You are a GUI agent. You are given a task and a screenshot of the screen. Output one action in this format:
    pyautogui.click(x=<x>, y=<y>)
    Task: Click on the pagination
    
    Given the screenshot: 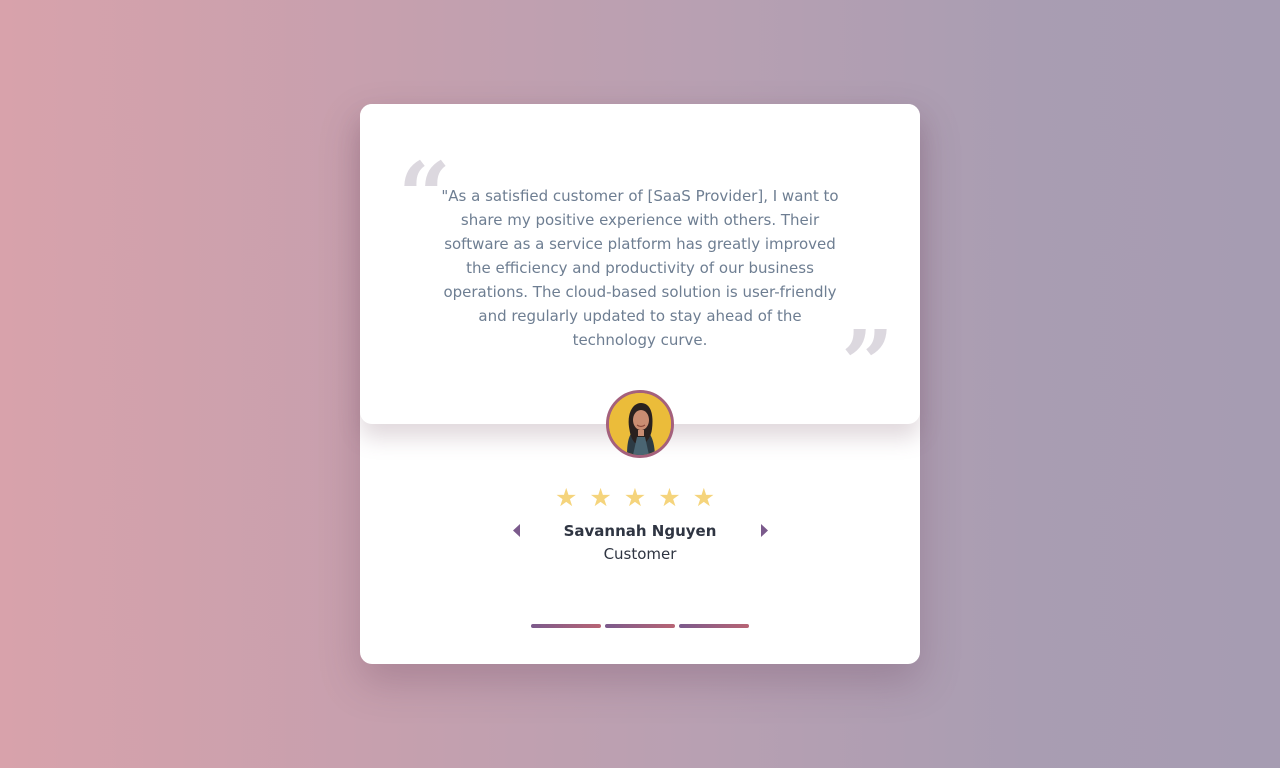 What is the action you would take?
    pyautogui.click(x=640, y=626)
    